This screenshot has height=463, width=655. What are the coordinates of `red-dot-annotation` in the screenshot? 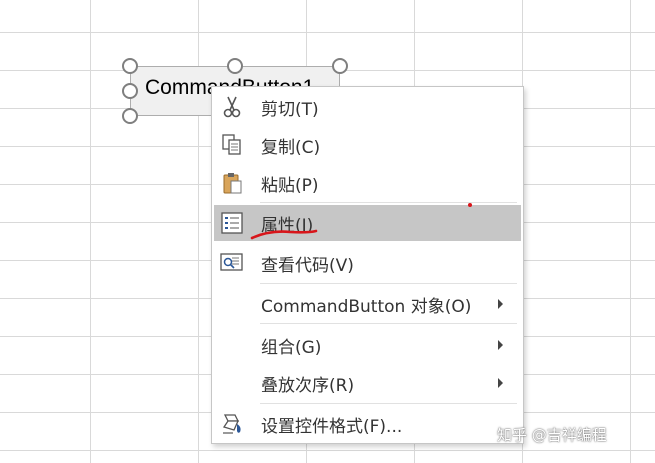 It's located at (470, 205).